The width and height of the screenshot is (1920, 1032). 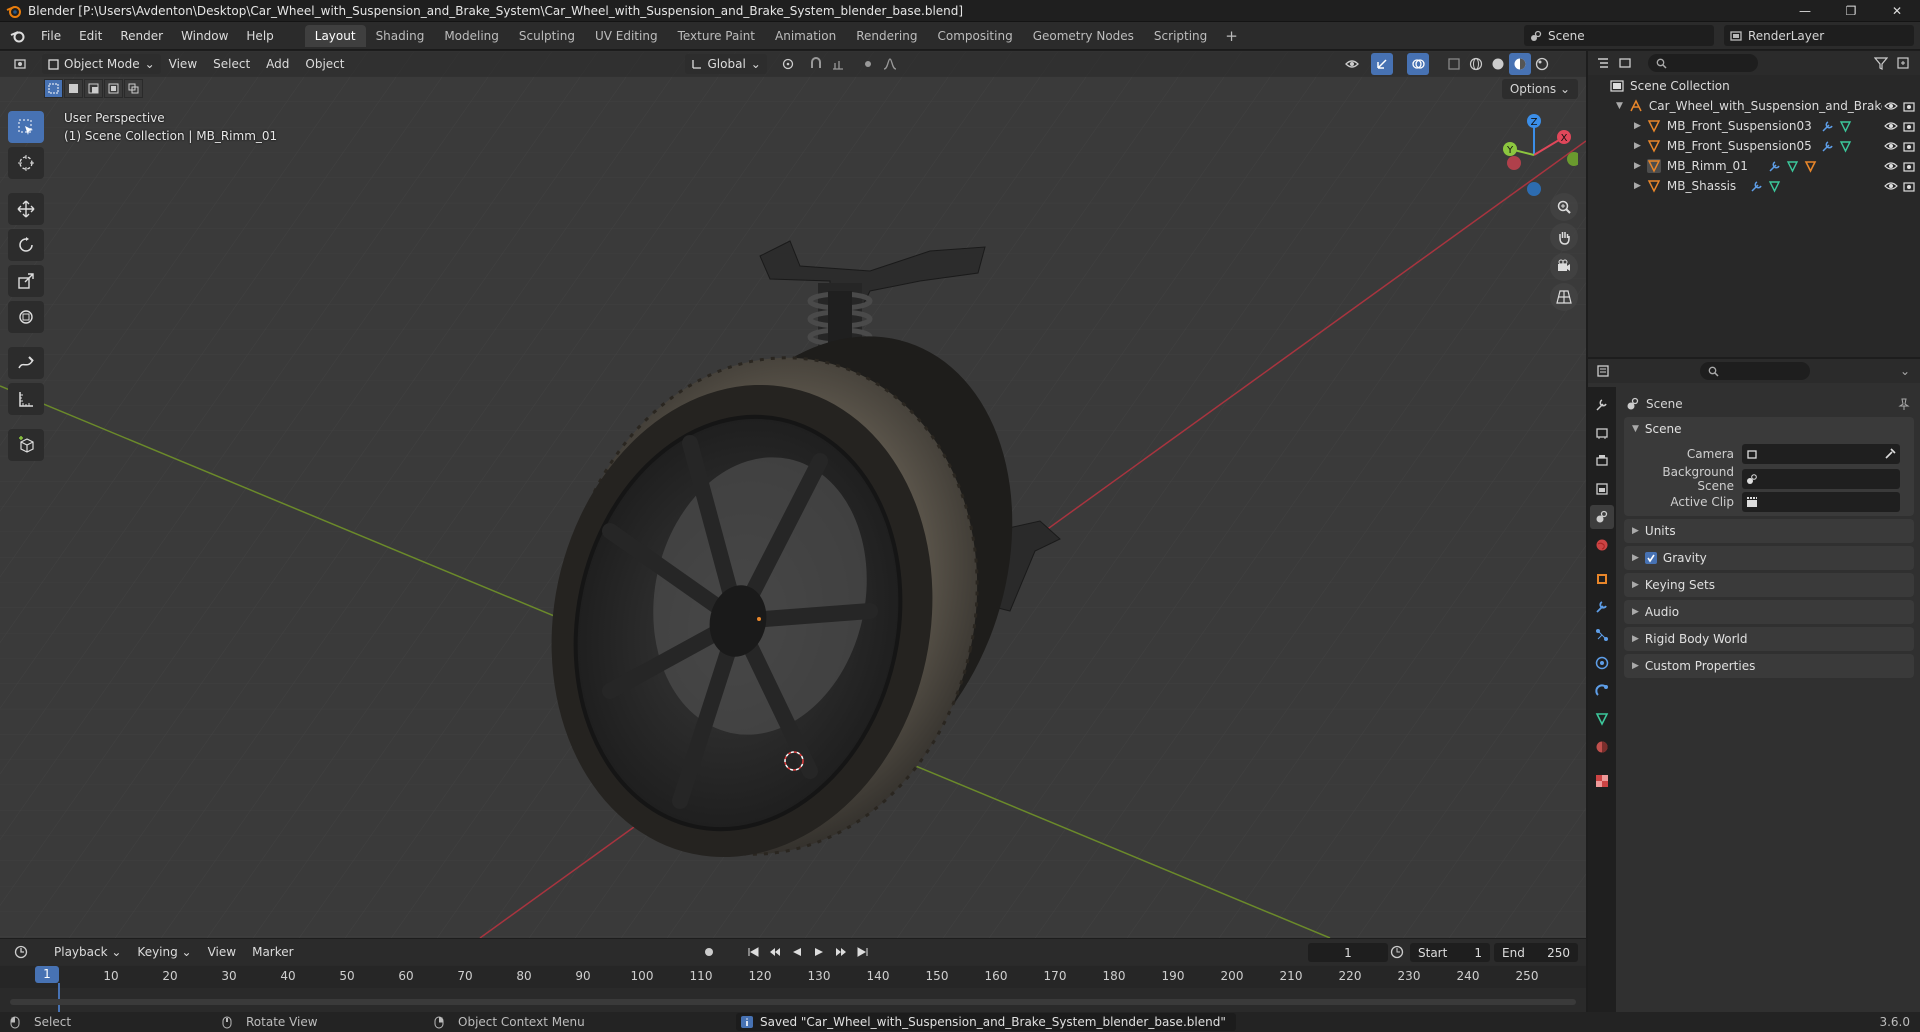 What do you see at coordinates (277, 64) in the screenshot?
I see `viewport-menu-add: Add` at bounding box center [277, 64].